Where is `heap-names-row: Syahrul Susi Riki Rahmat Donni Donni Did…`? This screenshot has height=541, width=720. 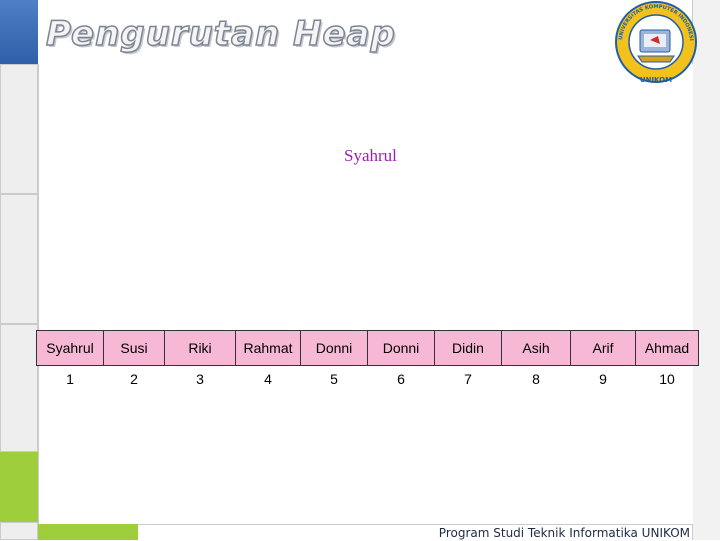 heap-names-row: Syahrul Susi Riki Rahmat Donni Donni Did… is located at coordinates (367, 348).